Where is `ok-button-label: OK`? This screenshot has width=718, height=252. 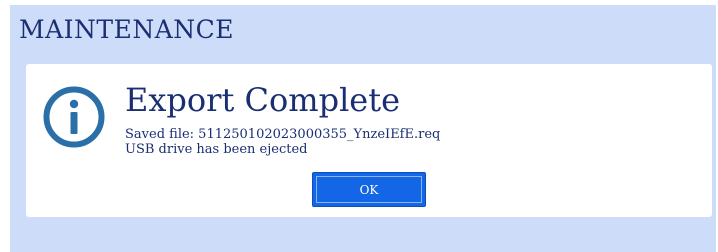
ok-button-label: OK is located at coordinates (369, 189).